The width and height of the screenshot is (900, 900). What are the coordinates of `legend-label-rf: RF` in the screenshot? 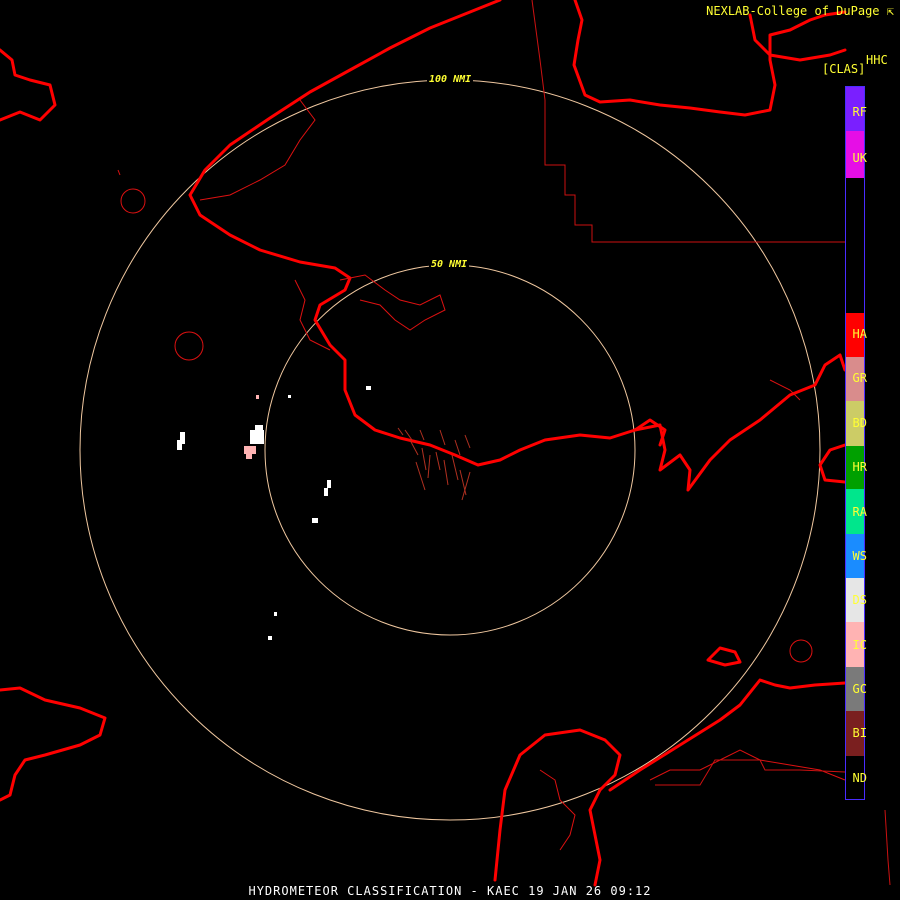 It's located at (859, 112).